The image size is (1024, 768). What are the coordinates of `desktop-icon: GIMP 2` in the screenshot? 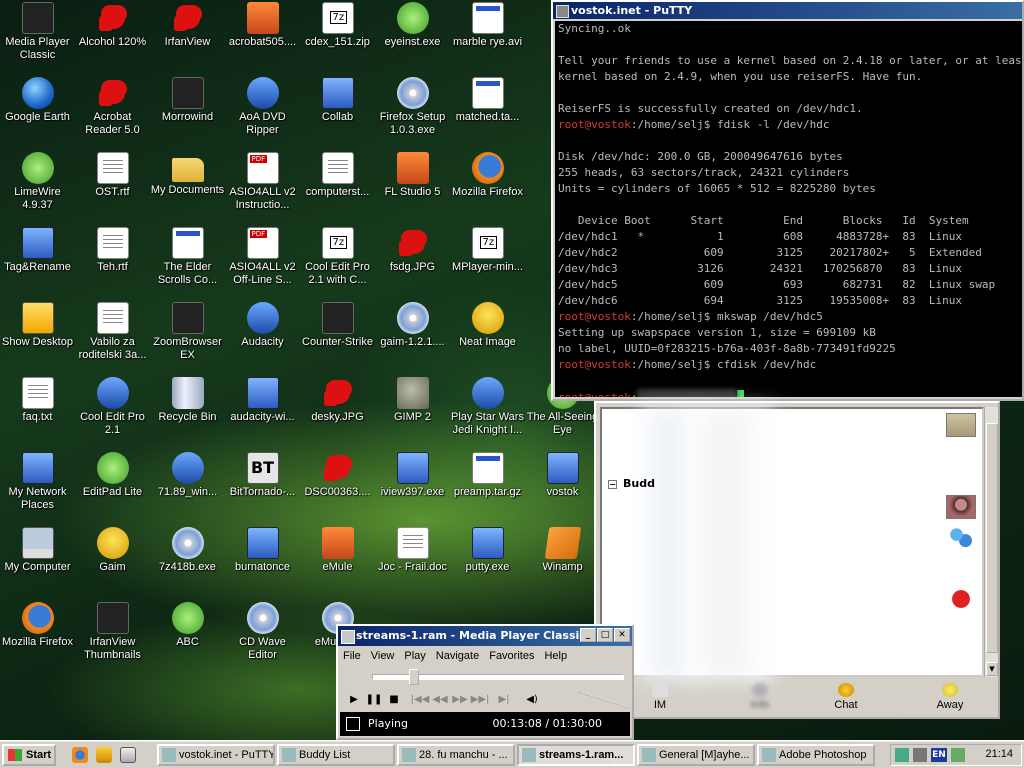 It's located at (412, 412).